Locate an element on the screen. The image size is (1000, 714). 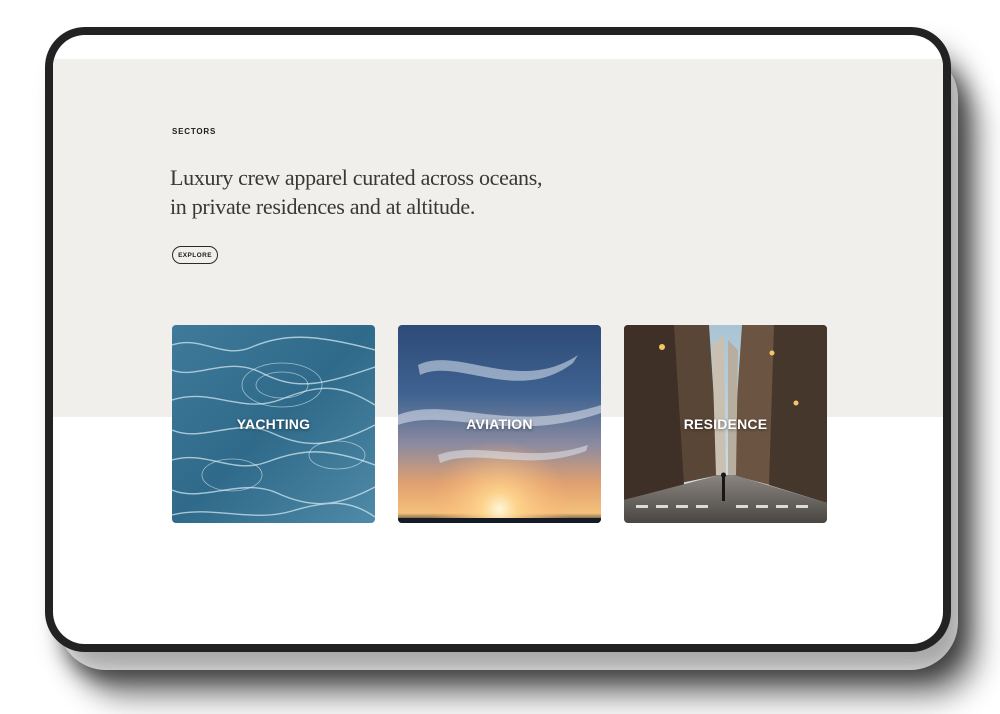
residence-card-label: RESIDENCE is located at coordinates (725, 424).